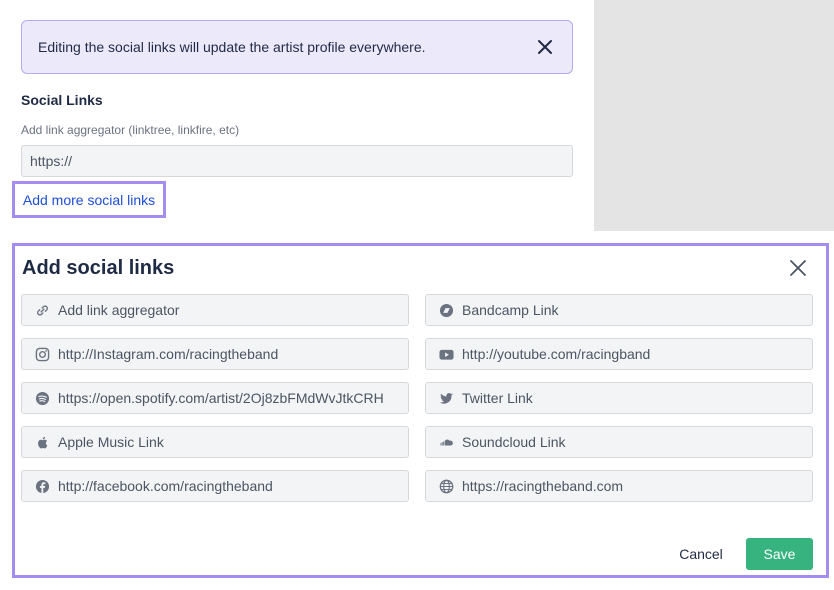 This screenshot has width=834, height=590. What do you see at coordinates (637, 310) in the screenshot?
I see `bandcamp-input` at bounding box center [637, 310].